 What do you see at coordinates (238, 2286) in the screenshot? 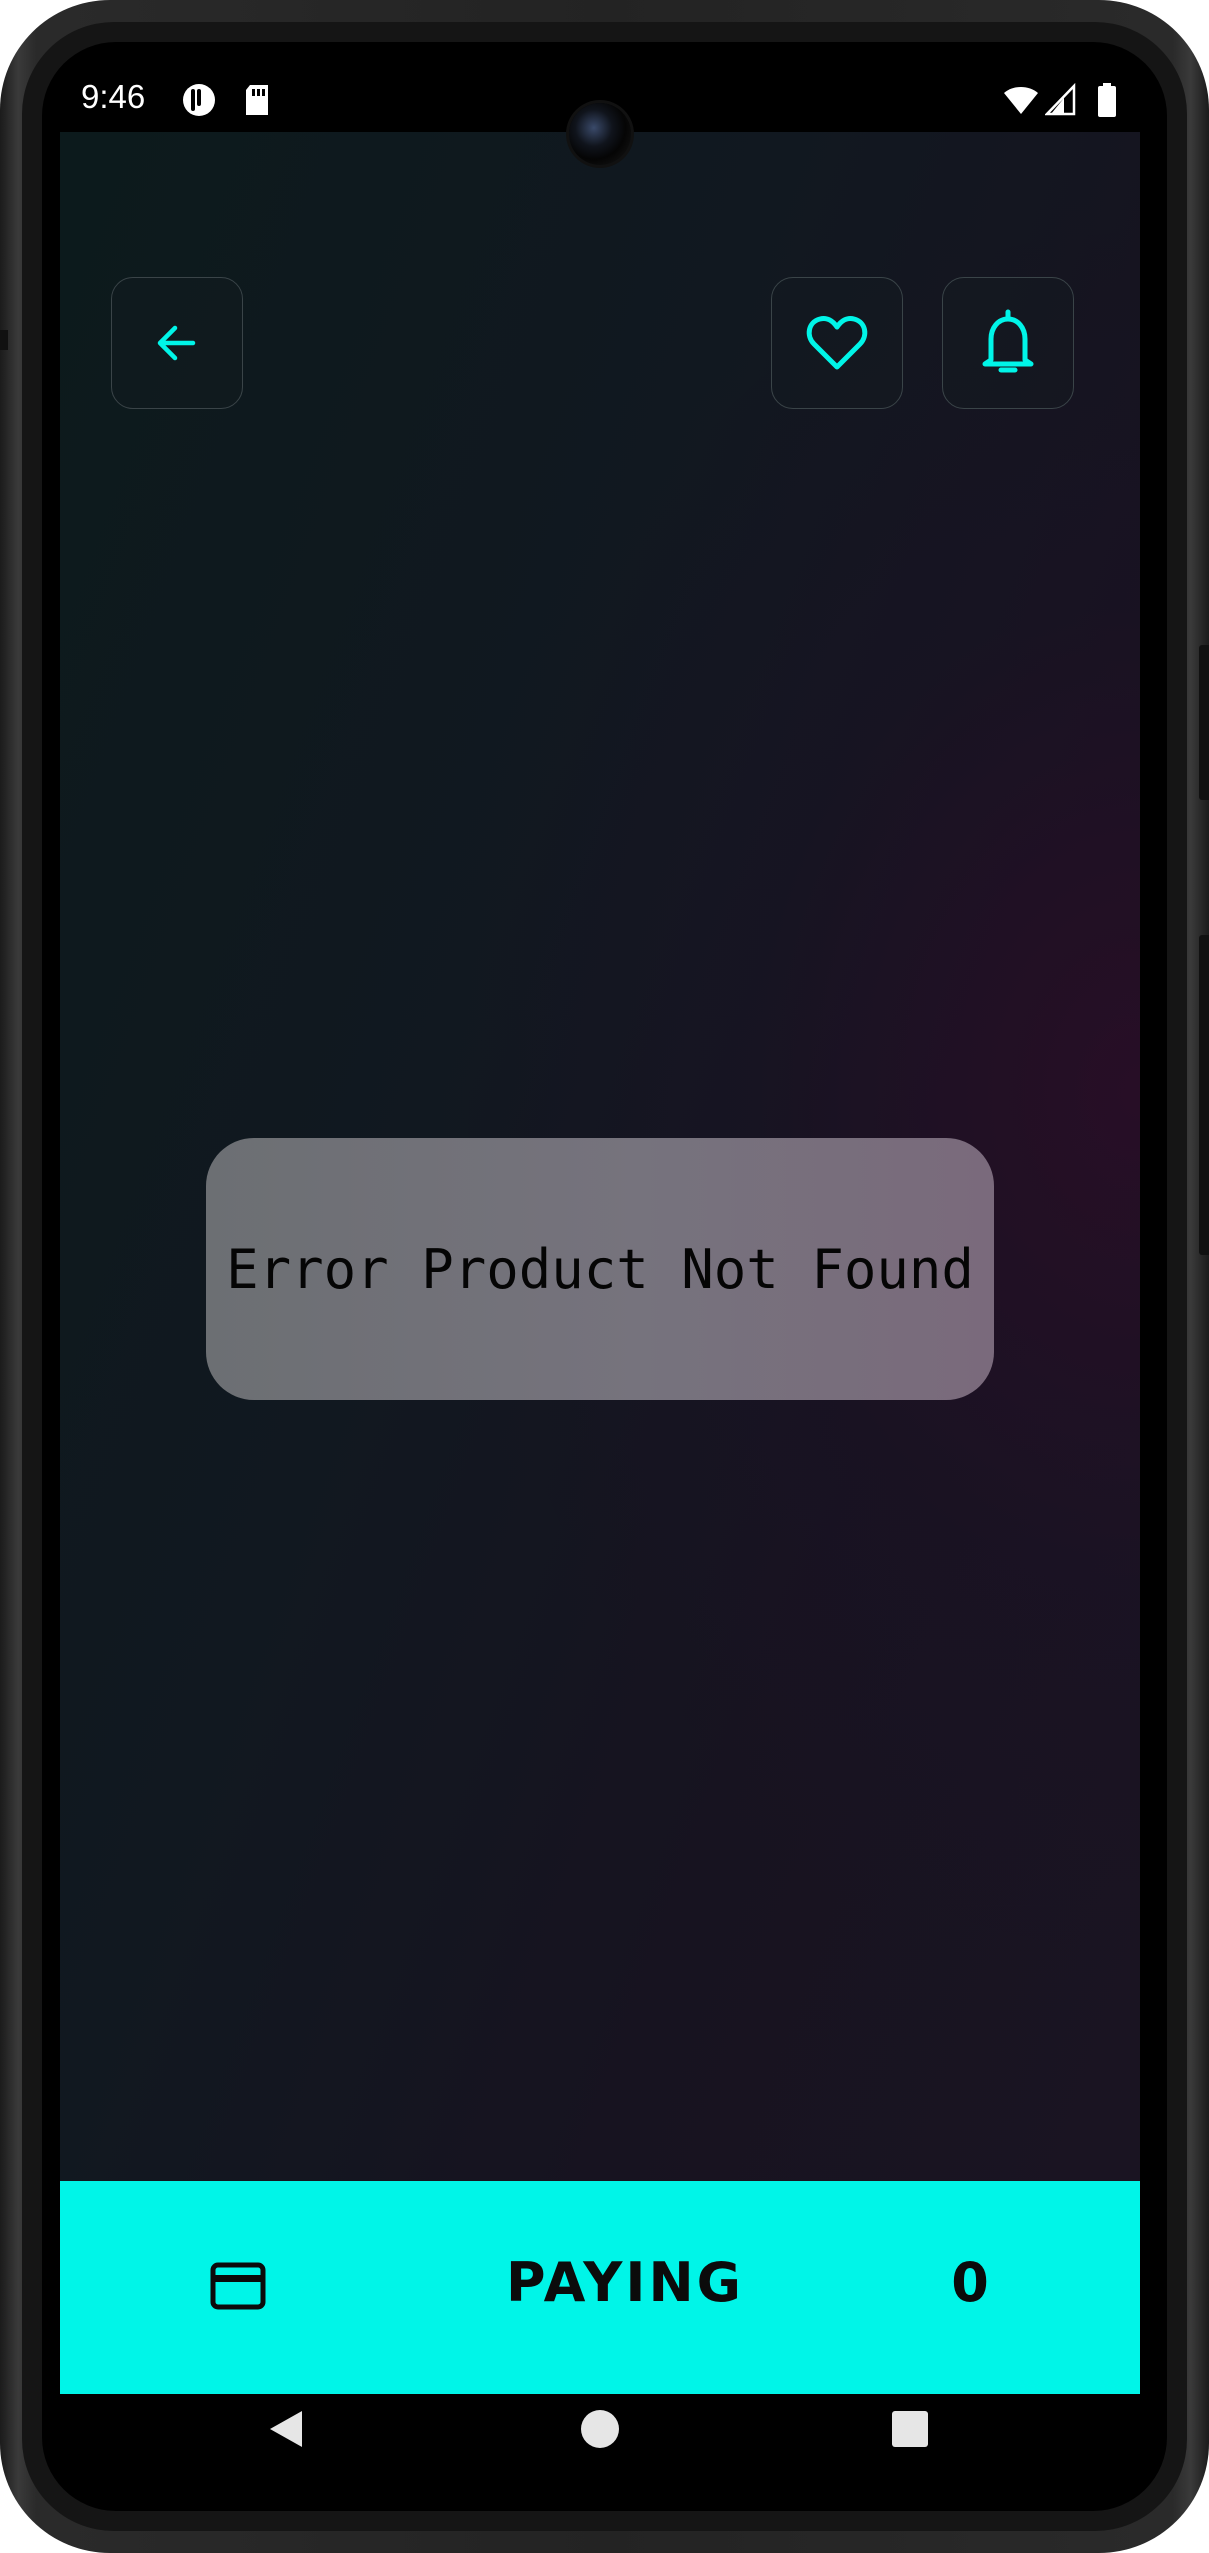
I see `credit-card-icon` at bounding box center [238, 2286].